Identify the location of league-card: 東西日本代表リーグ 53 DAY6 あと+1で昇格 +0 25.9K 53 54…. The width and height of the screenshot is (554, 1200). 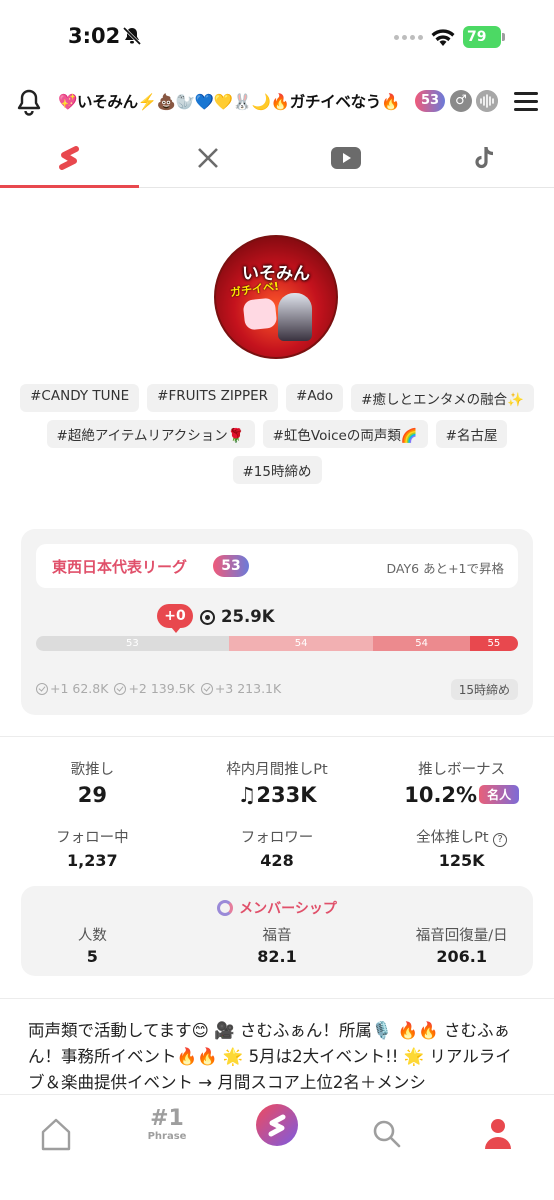
(277, 622).